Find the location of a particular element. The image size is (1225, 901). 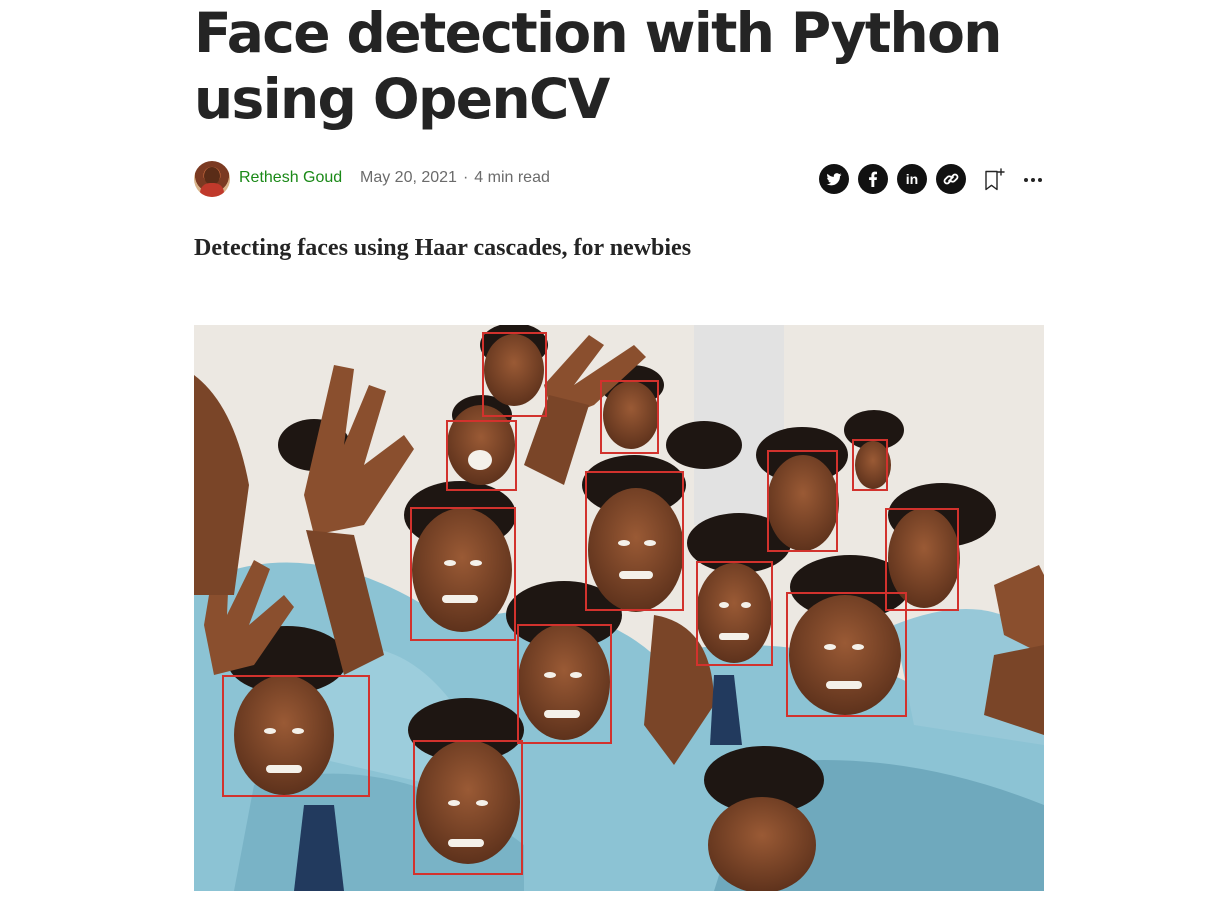

linkedin-glyph: in is located at coordinates (912, 179).